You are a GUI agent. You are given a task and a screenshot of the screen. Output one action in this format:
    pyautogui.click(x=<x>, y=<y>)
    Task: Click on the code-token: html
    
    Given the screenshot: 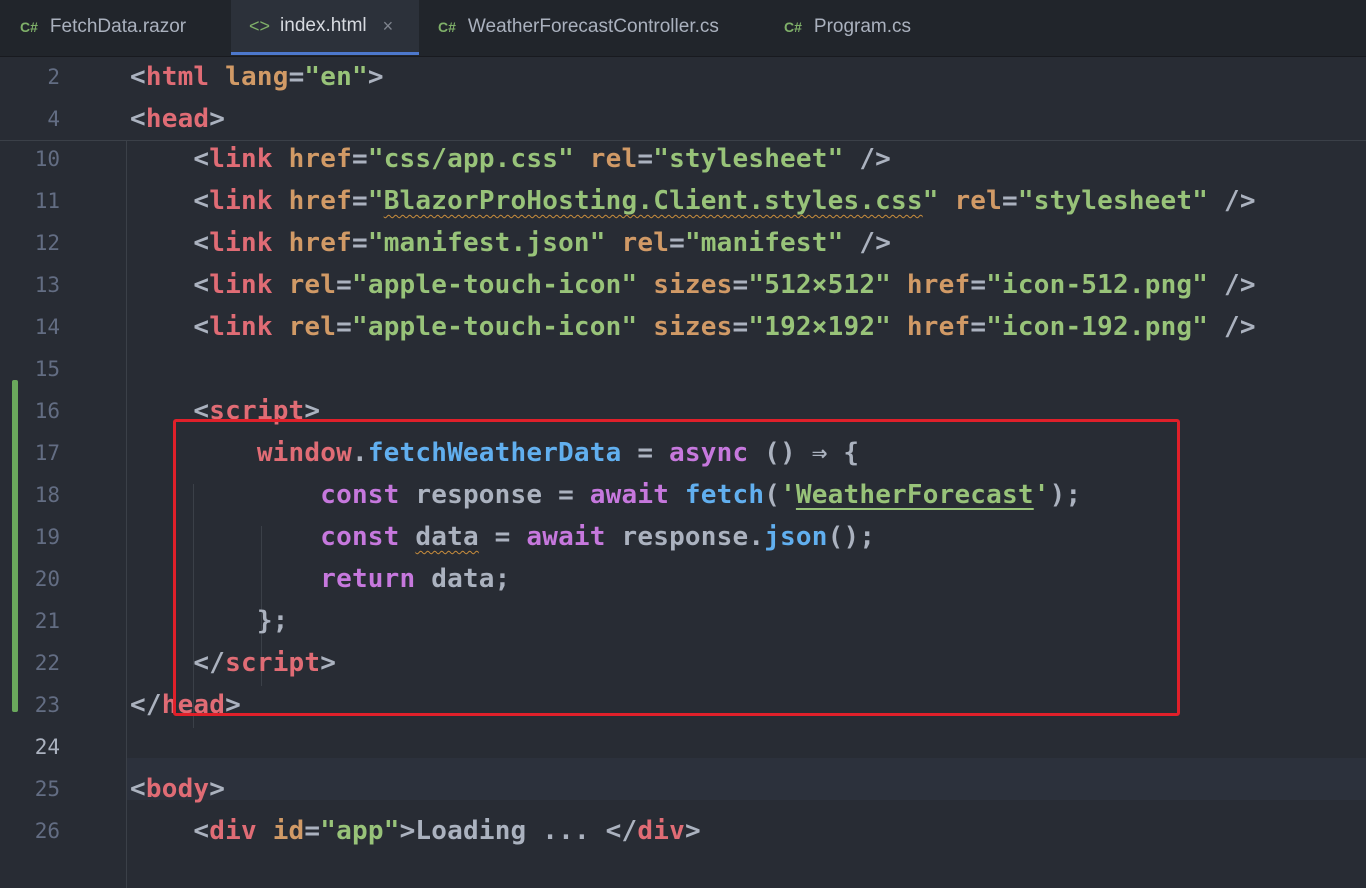 What is the action you would take?
    pyautogui.click(x=177, y=77)
    